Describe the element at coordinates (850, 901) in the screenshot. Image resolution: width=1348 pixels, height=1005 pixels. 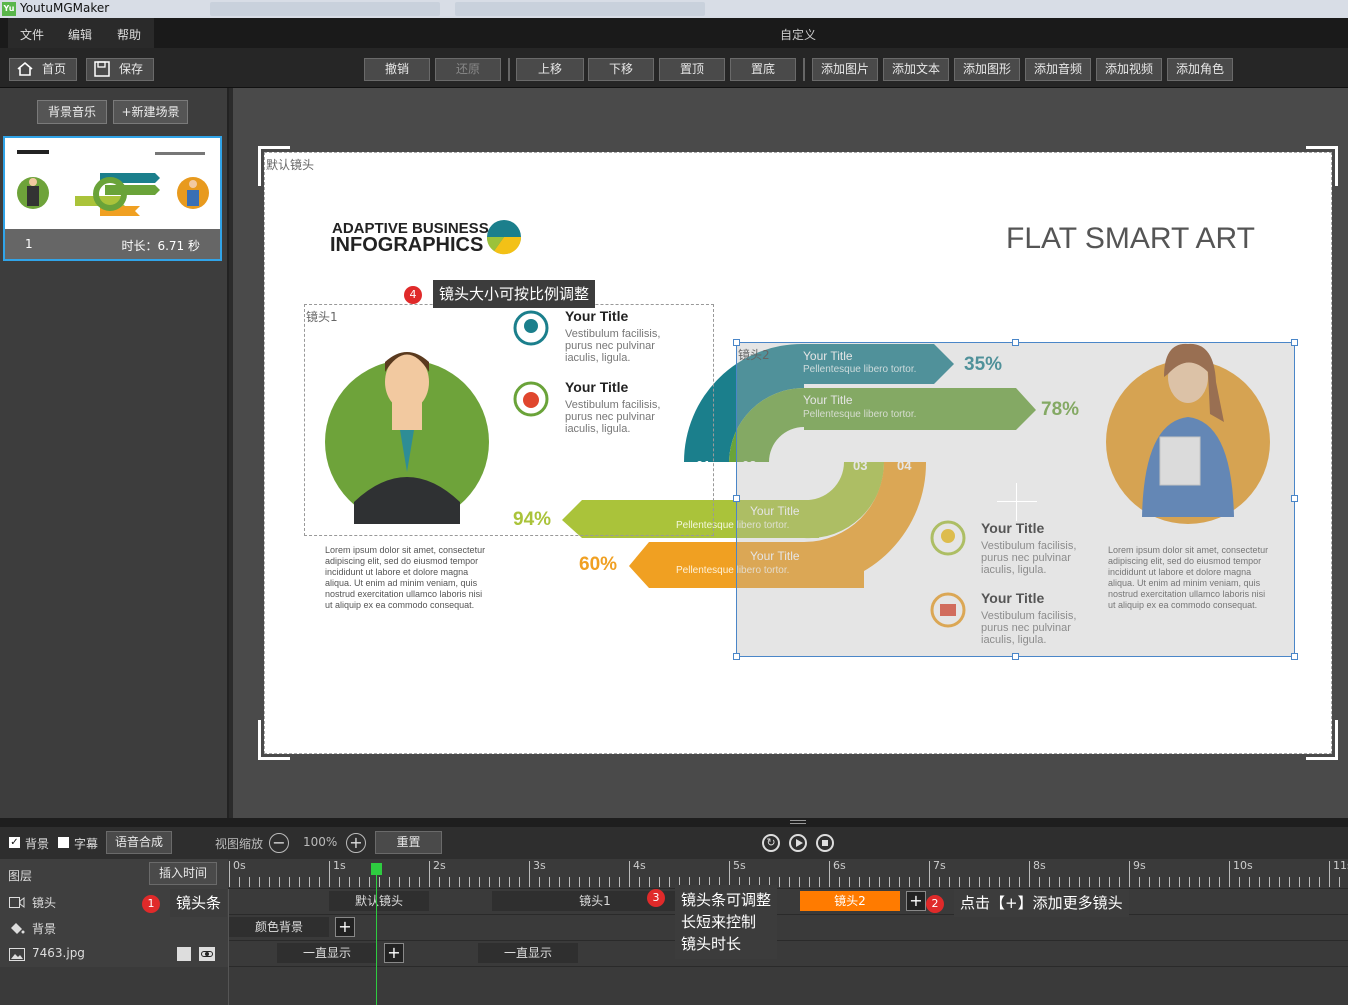
I see `lens-clip-selected: 镜头2` at that location.